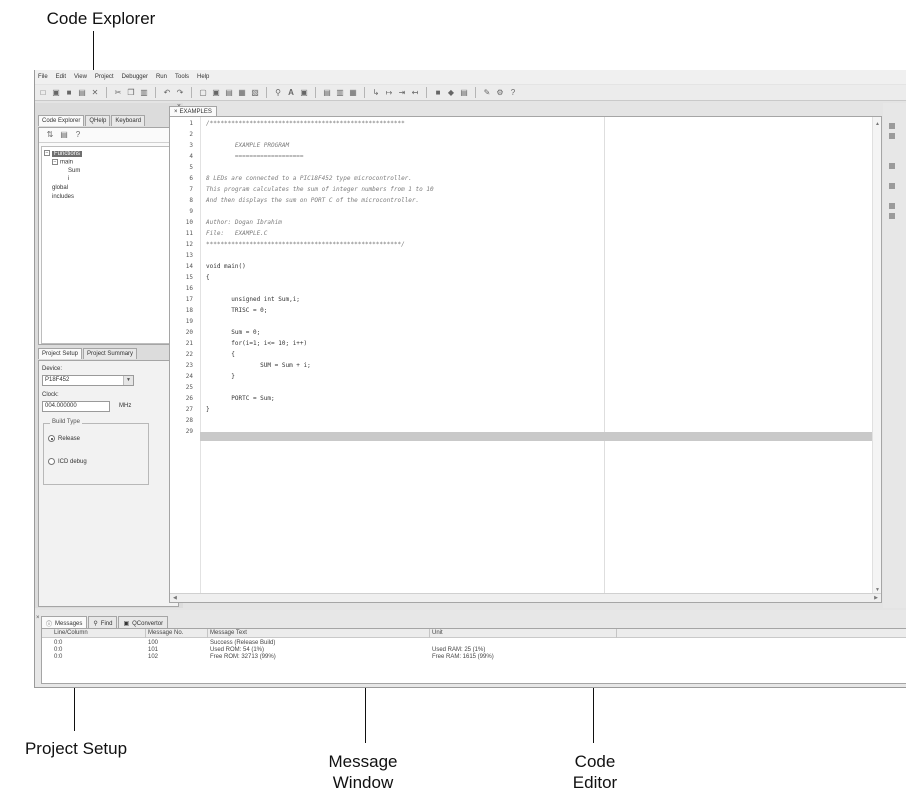 This screenshot has height=795, width=906. Describe the element at coordinates (525, 388) in the screenshot. I see `code-line: 25` at that location.